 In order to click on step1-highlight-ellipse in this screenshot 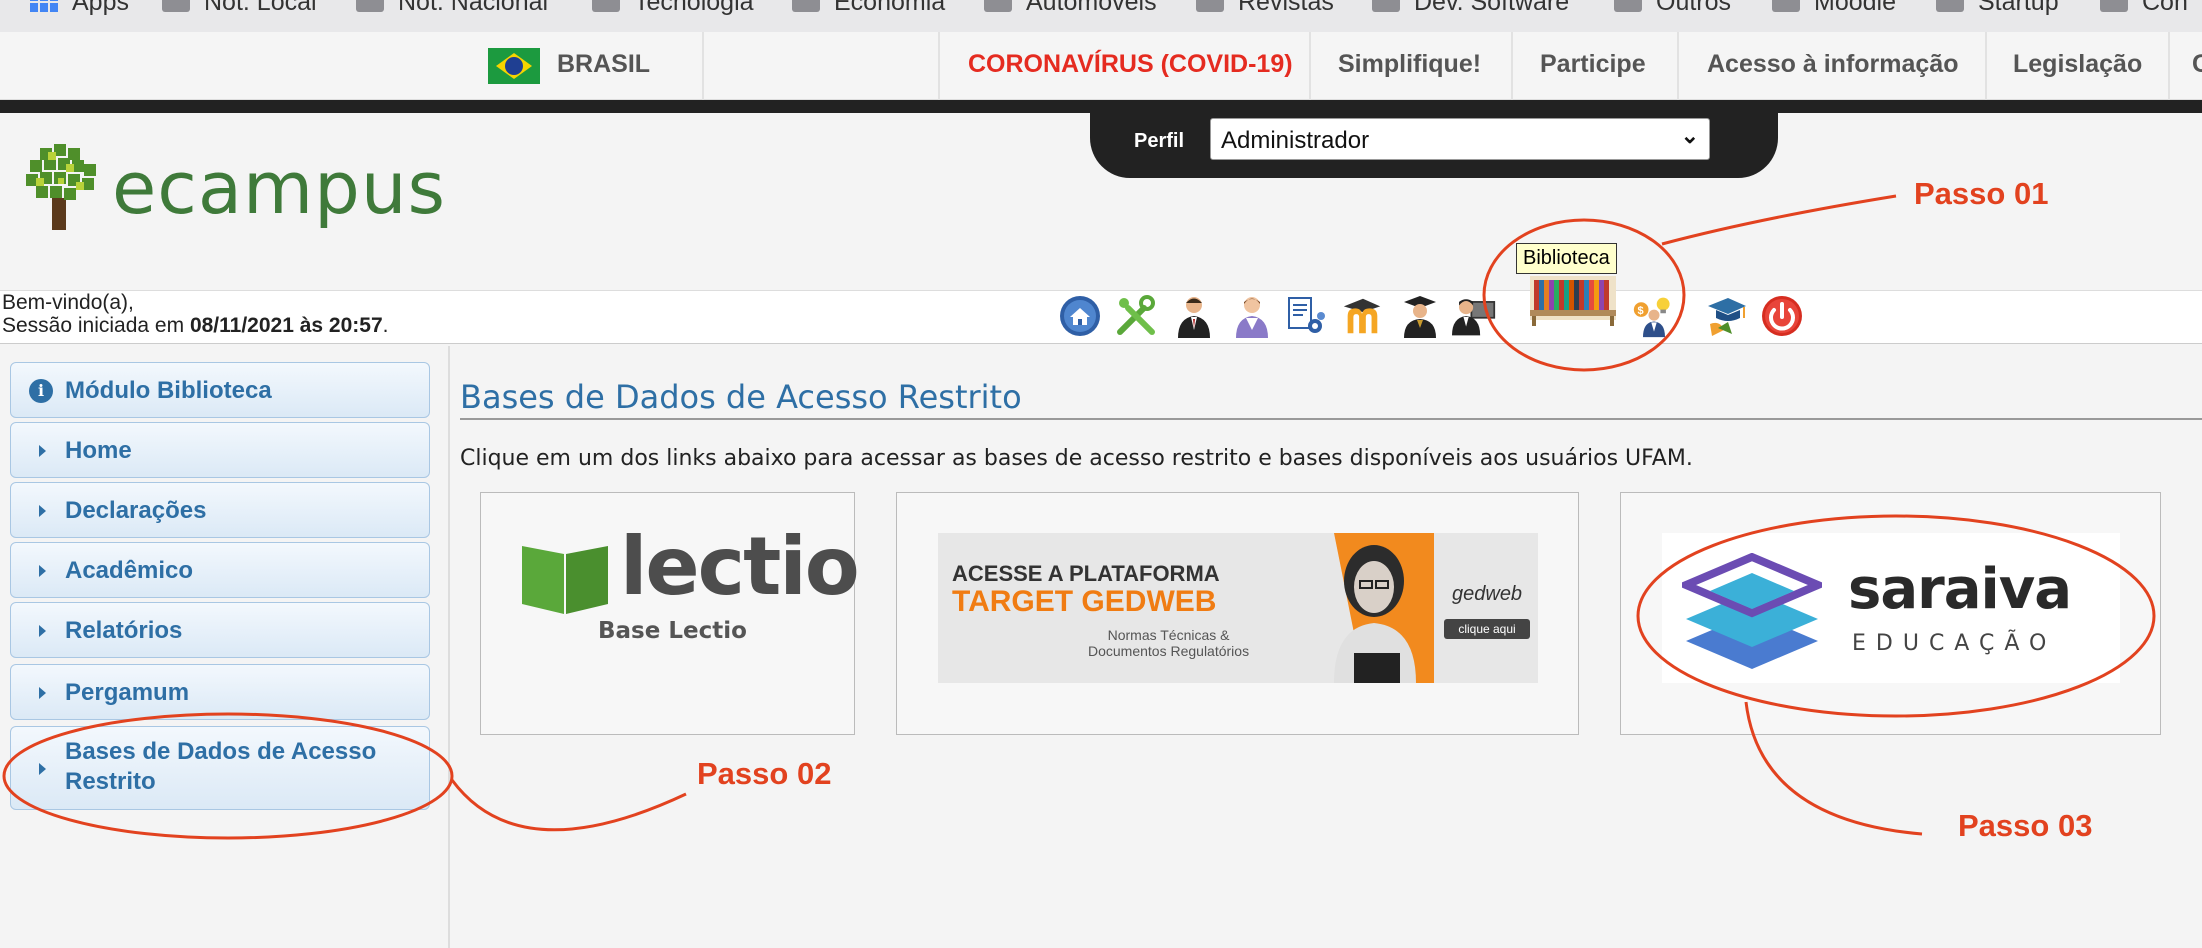, I will do `click(1584, 295)`.